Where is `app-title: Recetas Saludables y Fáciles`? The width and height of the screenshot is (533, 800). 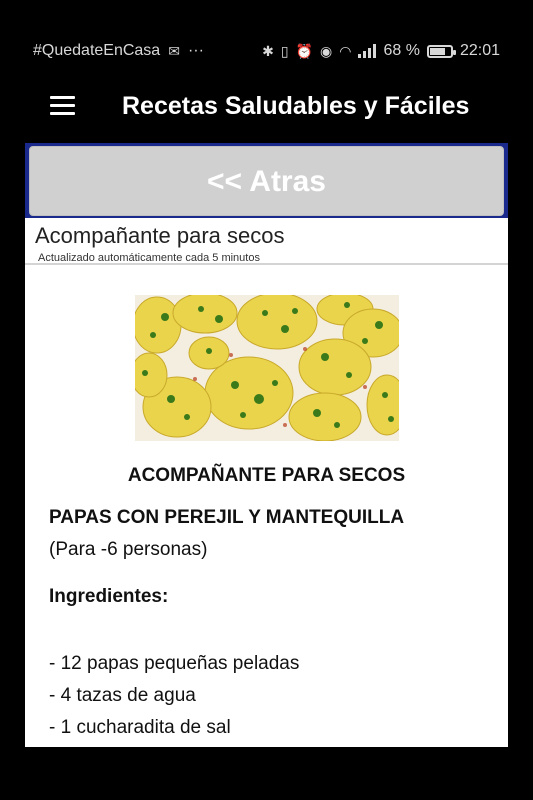 app-title: Recetas Saludables y Fáciles is located at coordinates (296, 106).